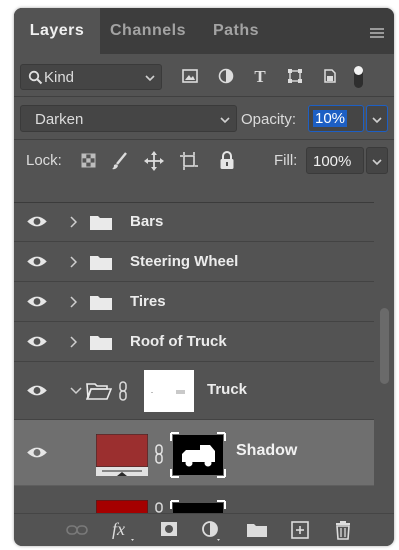 The height and width of the screenshot is (550, 399). I want to click on new-layer-icon, so click(300, 530).